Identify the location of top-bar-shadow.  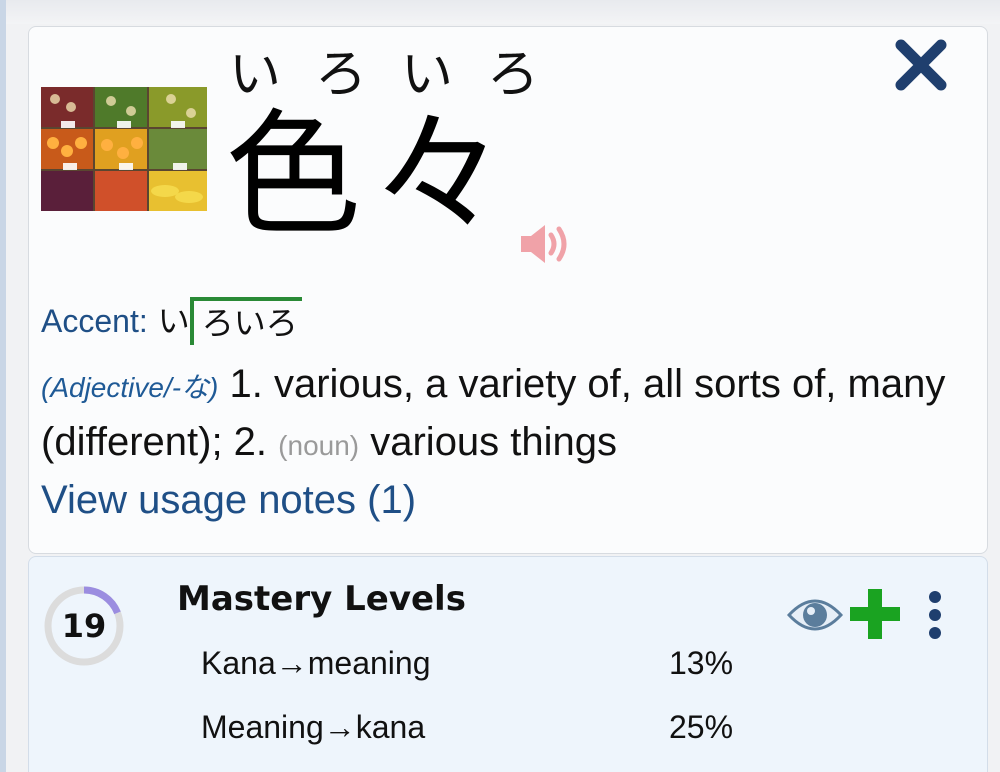
(500, 12).